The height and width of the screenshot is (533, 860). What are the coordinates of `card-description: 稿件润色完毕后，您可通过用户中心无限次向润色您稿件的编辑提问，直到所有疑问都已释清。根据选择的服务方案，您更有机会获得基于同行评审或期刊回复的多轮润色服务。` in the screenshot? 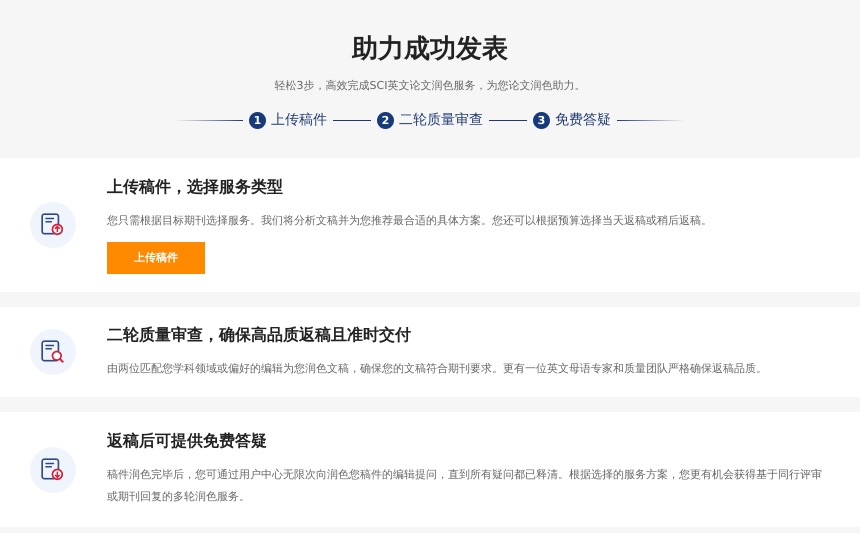 It's located at (465, 486).